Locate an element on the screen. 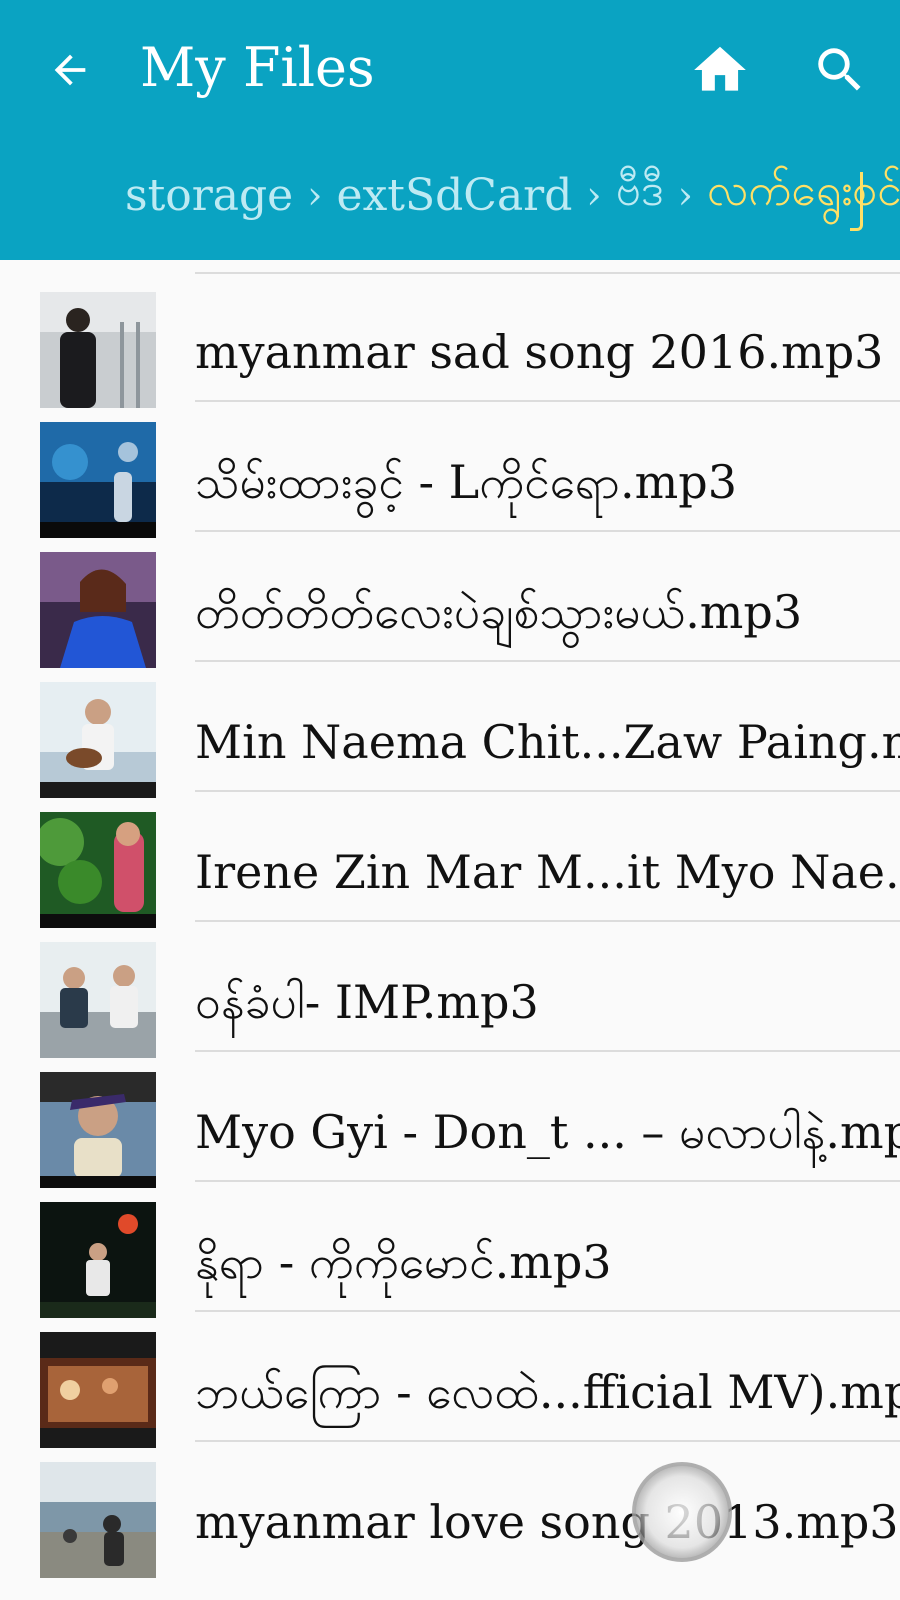 This screenshot has height=1600, width=900. list-item: ဘယ်ကြော - လေထဲ...fficial MV).mp3 is located at coordinates (450, 1380).